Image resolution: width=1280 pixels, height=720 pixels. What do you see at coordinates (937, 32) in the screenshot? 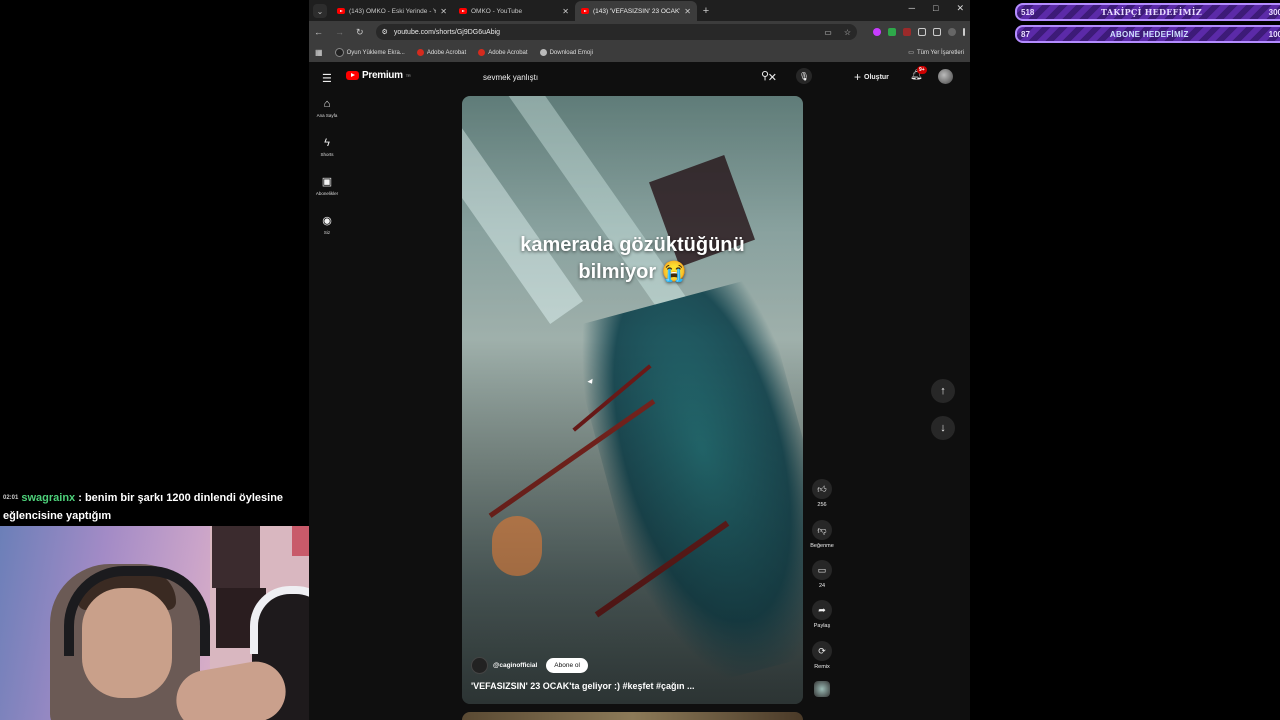
I see `media-icon` at bounding box center [937, 32].